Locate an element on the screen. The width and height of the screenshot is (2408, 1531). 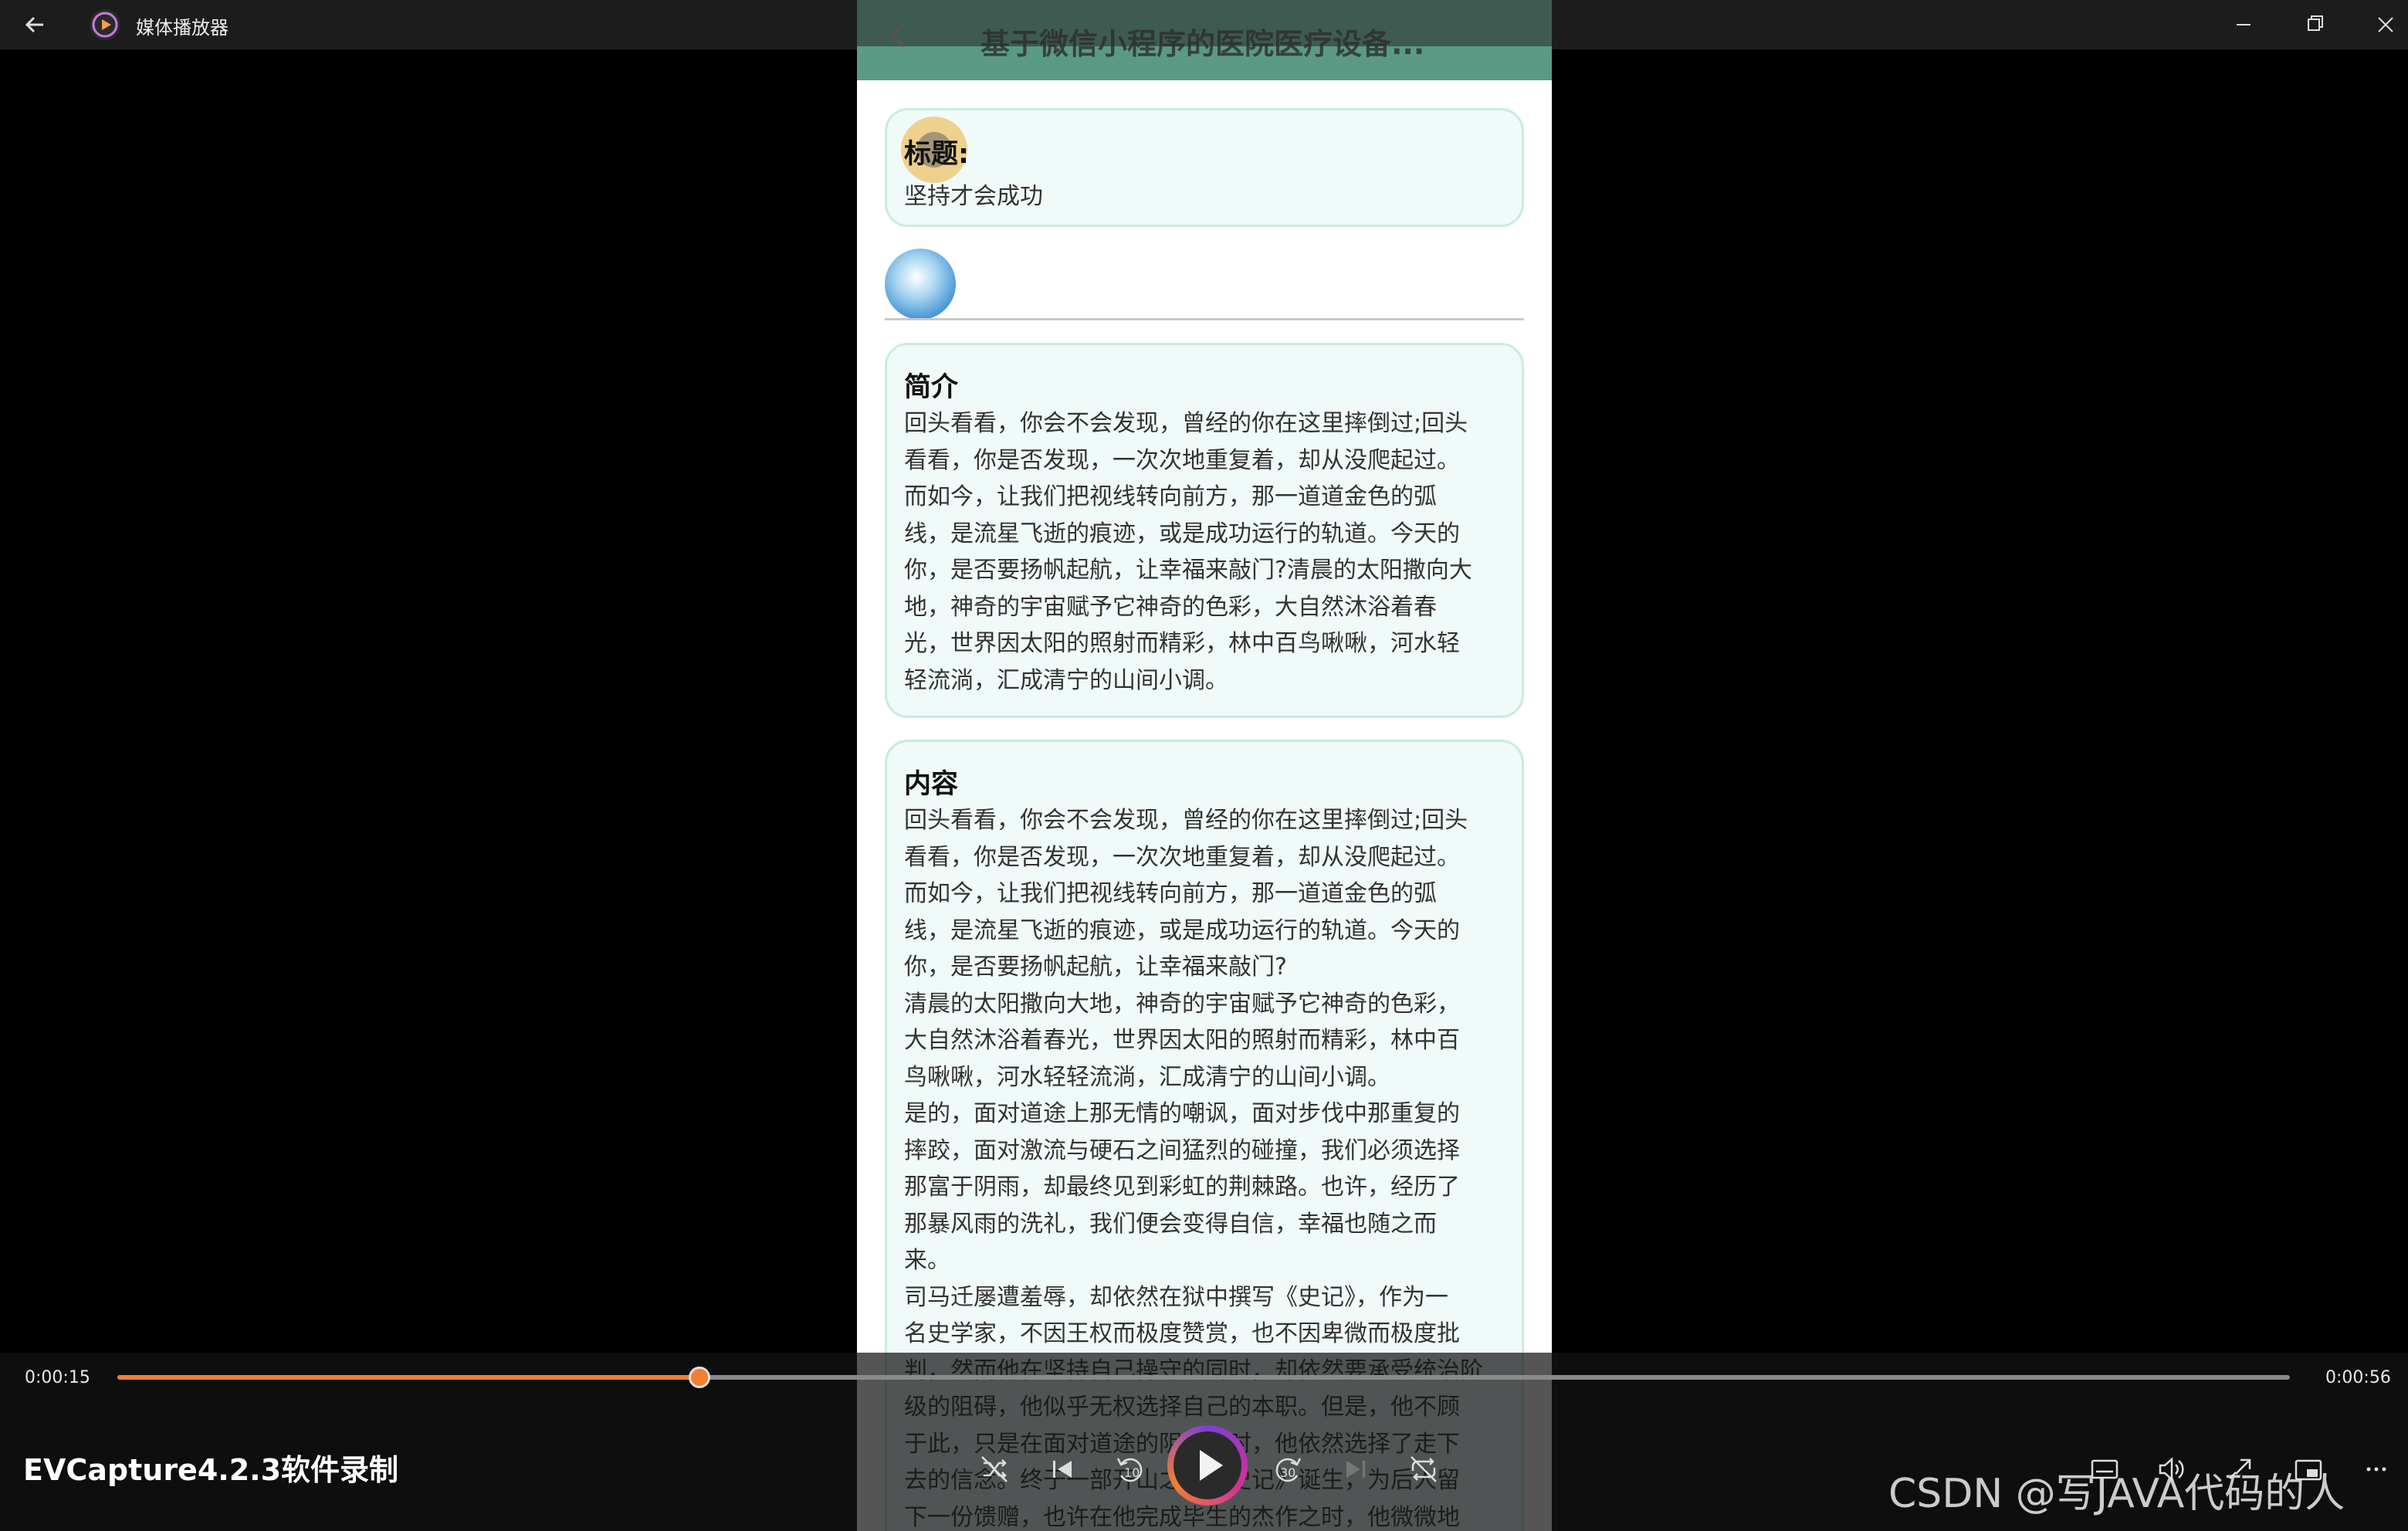
forward-30-icon: 30 is located at coordinates (1287, 1469).